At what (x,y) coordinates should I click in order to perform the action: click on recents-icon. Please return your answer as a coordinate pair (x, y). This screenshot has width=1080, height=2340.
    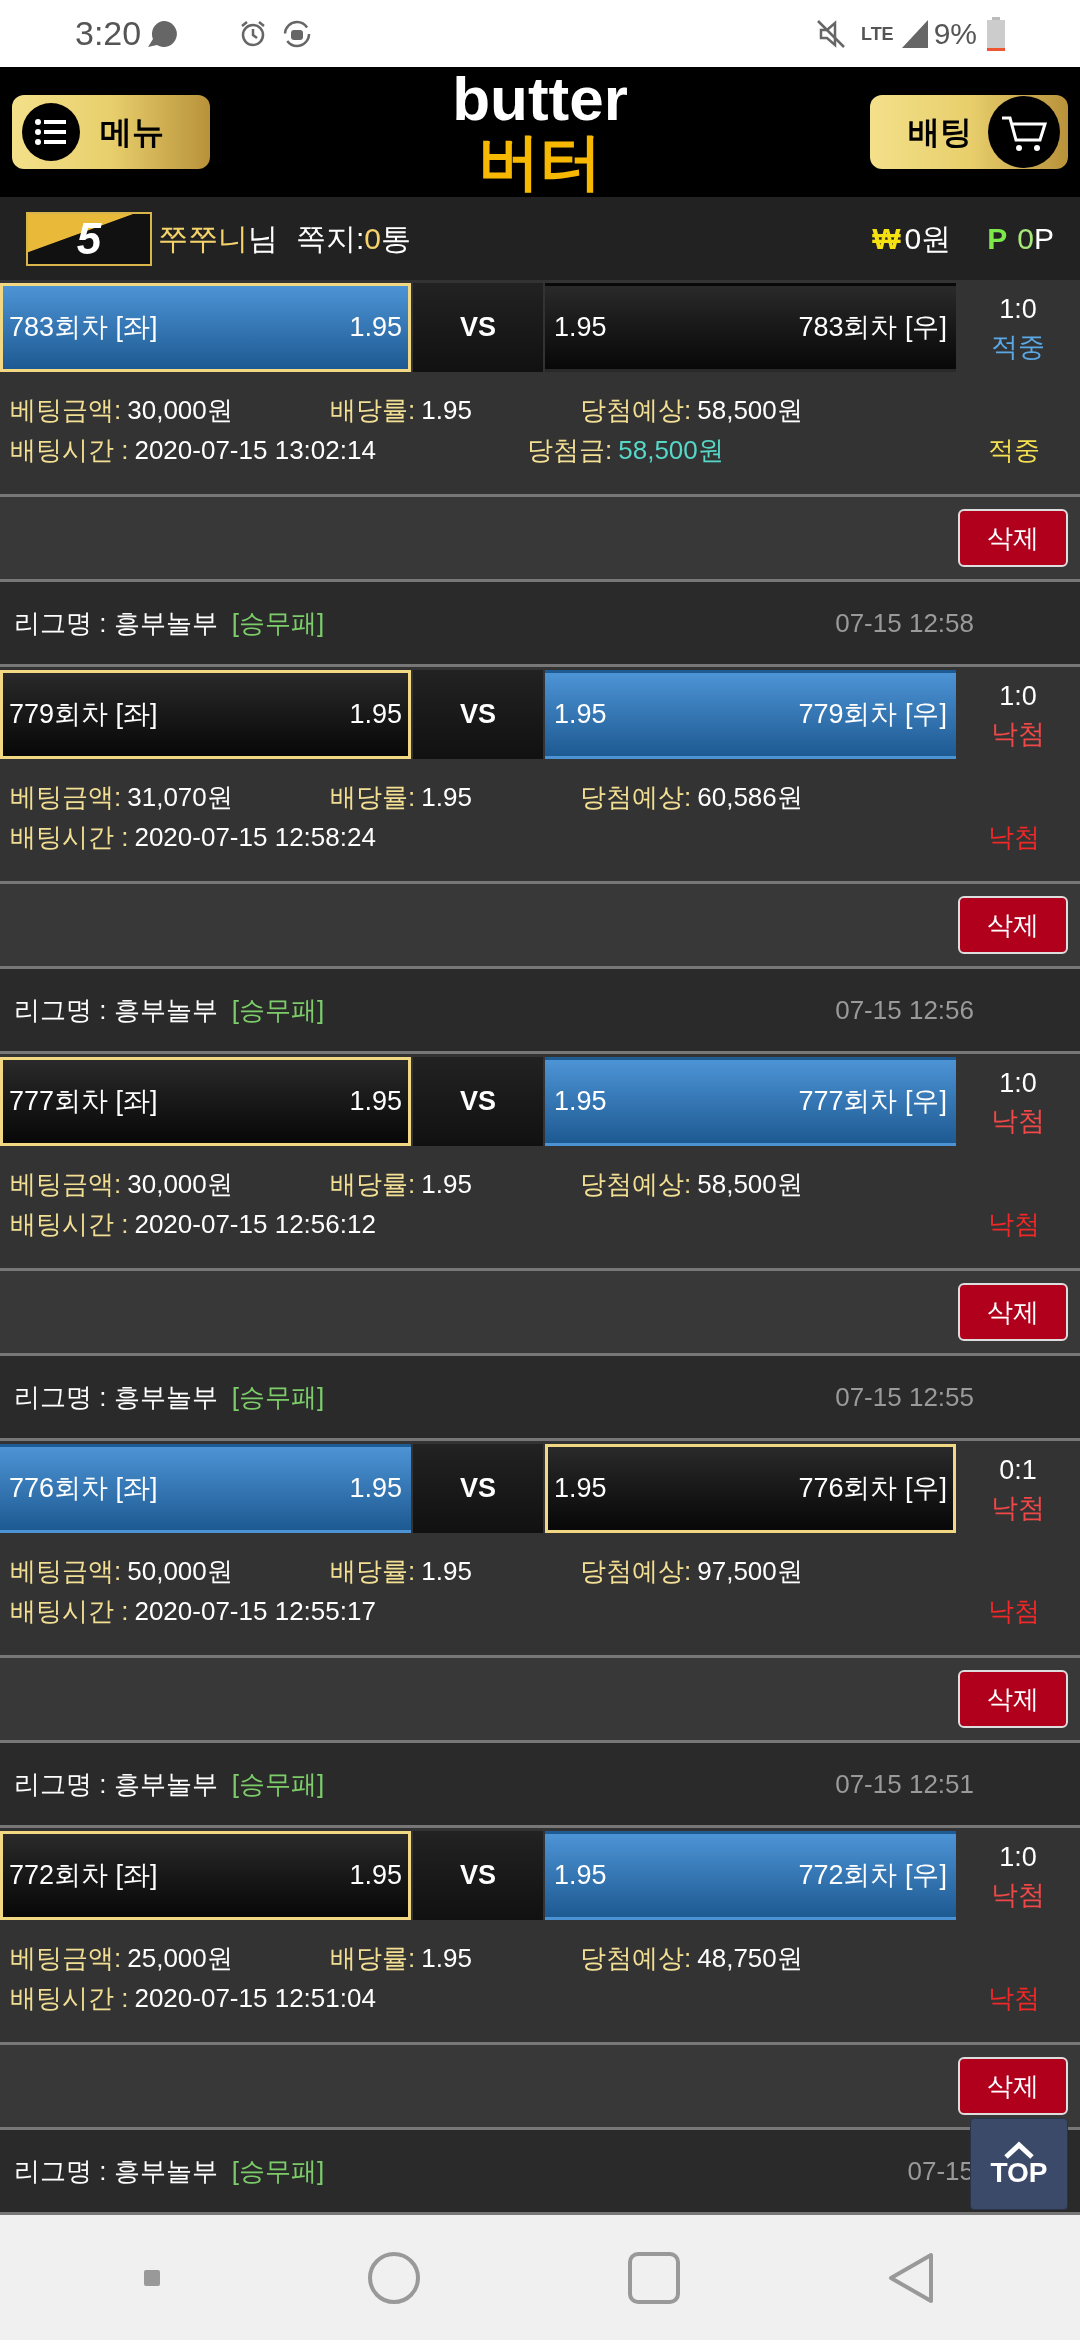
    Looking at the image, I should click on (653, 2277).